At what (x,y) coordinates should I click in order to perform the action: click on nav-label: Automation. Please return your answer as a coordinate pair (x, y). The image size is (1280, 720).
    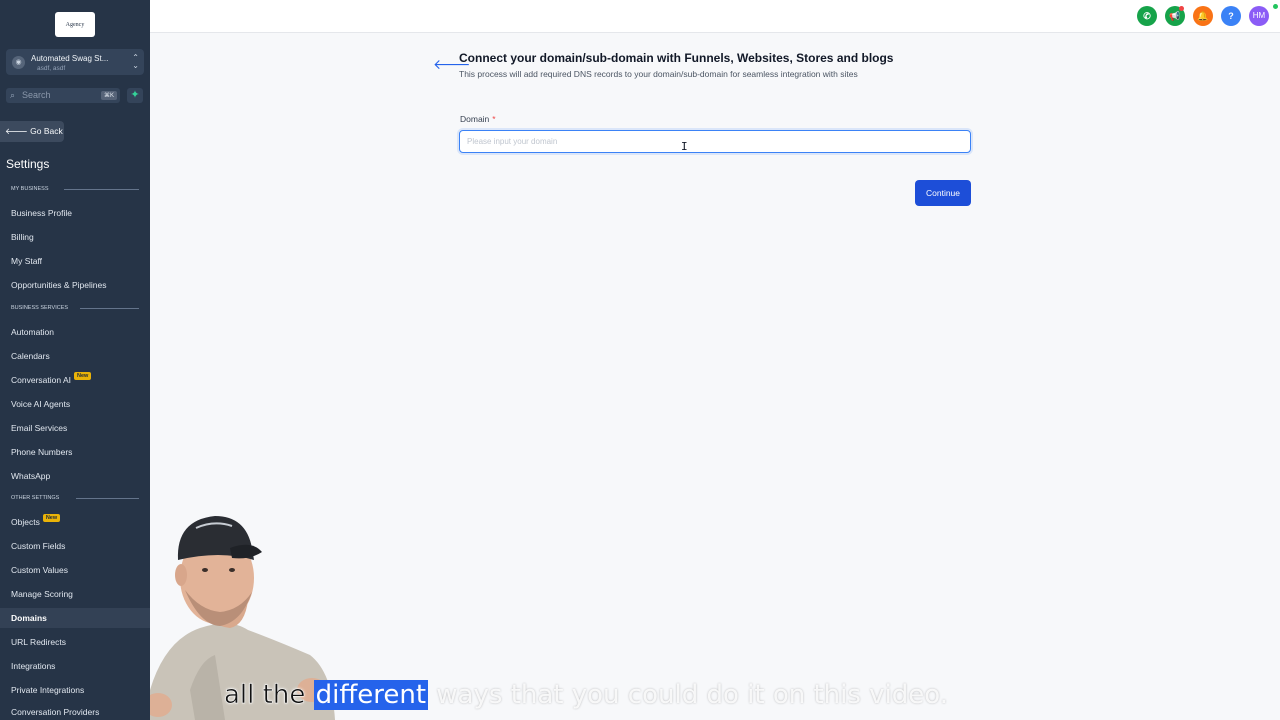
    Looking at the image, I should click on (32, 332).